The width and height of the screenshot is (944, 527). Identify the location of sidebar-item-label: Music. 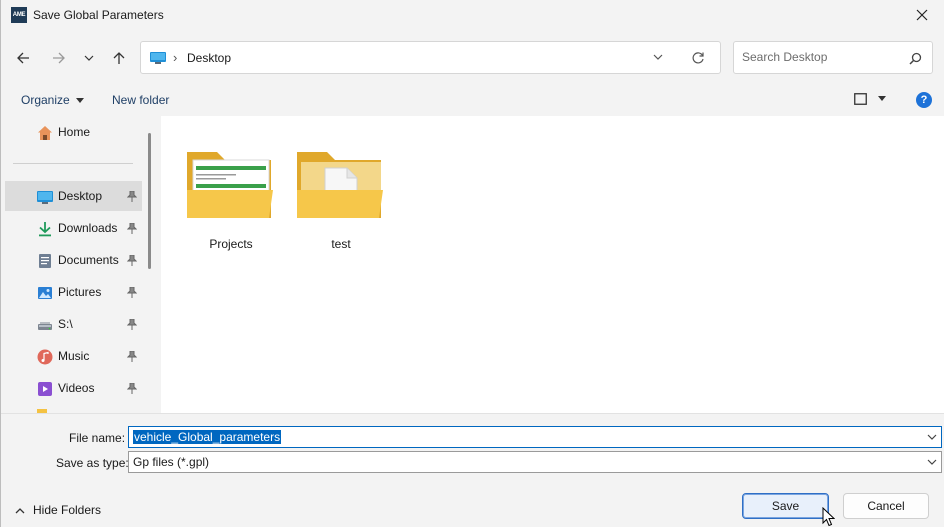
(74, 356).